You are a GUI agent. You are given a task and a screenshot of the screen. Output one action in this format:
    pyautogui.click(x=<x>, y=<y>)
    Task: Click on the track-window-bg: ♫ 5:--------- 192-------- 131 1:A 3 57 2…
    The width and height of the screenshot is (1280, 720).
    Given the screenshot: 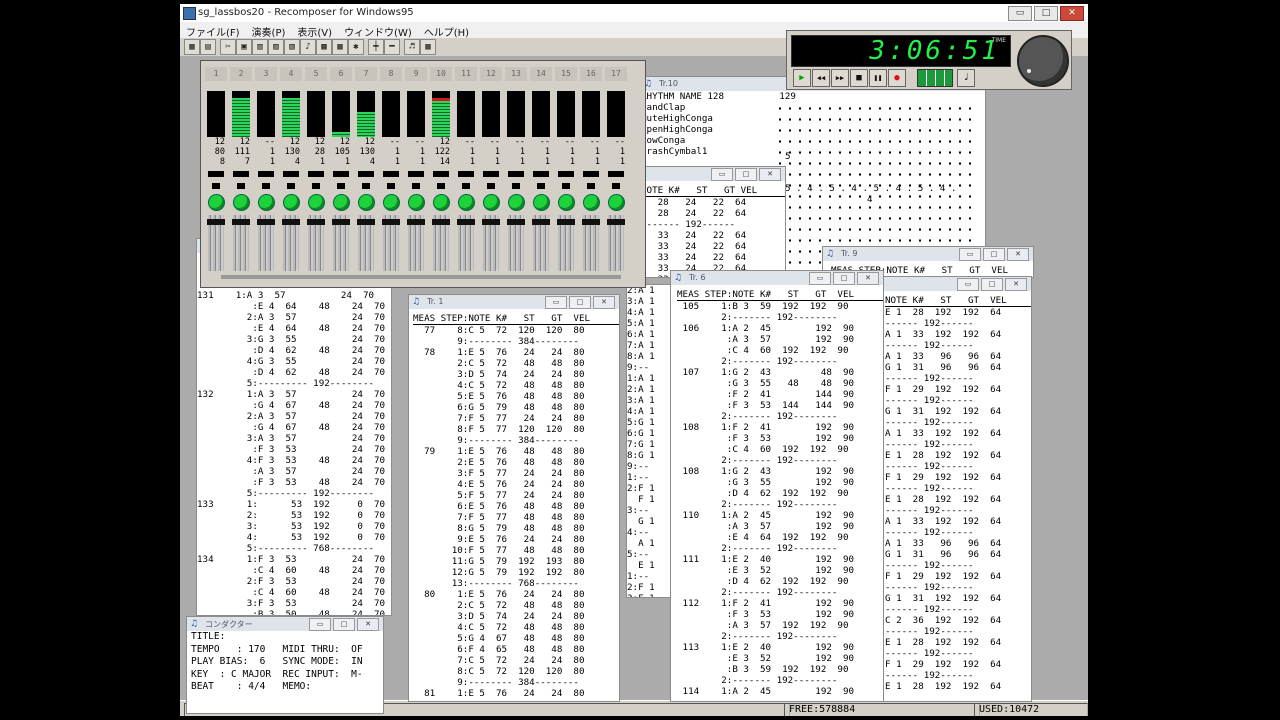 What is the action you would take?
    pyautogui.click(x=294, y=427)
    